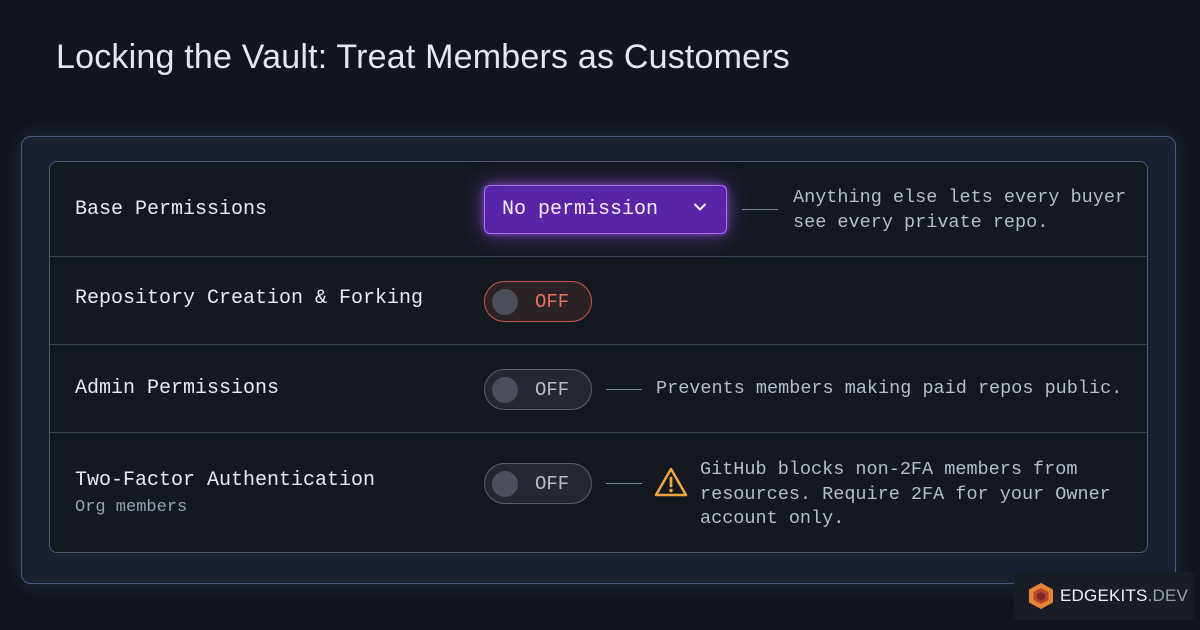  What do you see at coordinates (960, 197) in the screenshot?
I see `note-line: Anything else lets every buyer` at bounding box center [960, 197].